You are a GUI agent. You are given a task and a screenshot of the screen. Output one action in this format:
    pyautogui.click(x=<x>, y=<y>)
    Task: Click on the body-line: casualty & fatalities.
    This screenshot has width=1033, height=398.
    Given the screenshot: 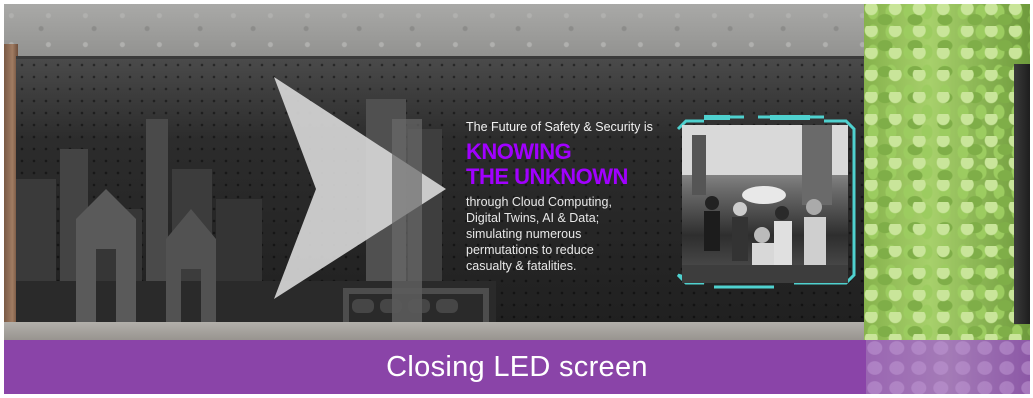 What is the action you would take?
    pyautogui.click(x=521, y=266)
    